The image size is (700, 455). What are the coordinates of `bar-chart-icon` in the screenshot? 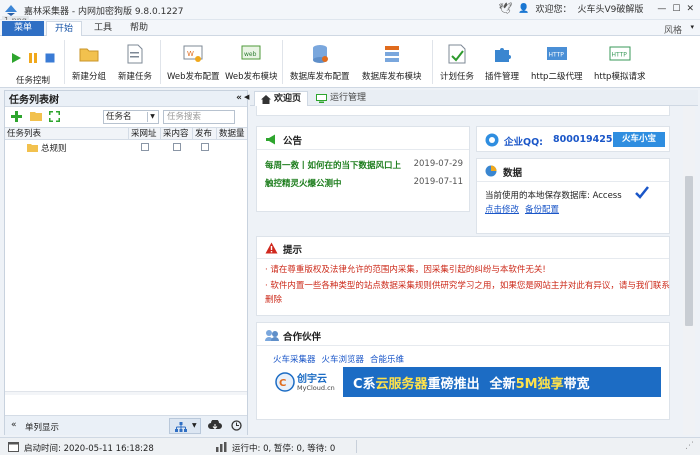 It's located at (221, 447).